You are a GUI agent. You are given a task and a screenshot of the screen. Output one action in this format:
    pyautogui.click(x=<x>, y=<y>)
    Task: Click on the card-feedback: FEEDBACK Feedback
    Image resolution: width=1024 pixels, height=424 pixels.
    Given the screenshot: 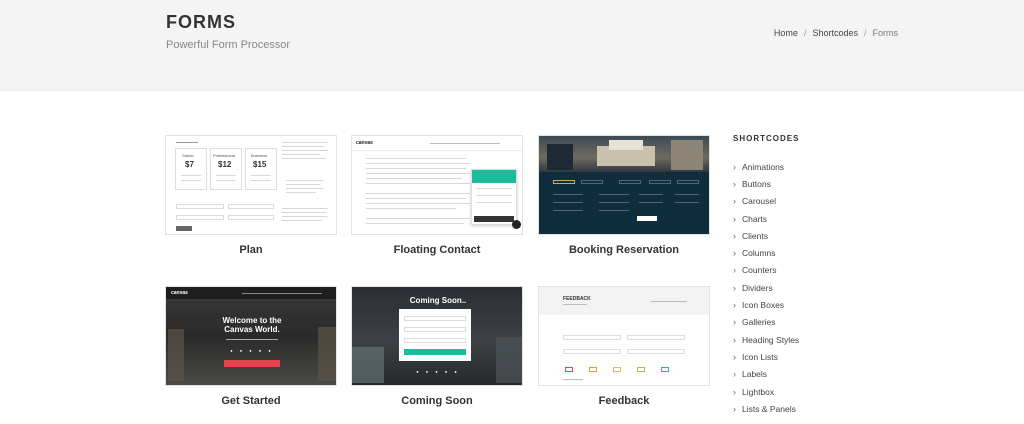 What is the action you would take?
    pyautogui.click(x=624, y=346)
    